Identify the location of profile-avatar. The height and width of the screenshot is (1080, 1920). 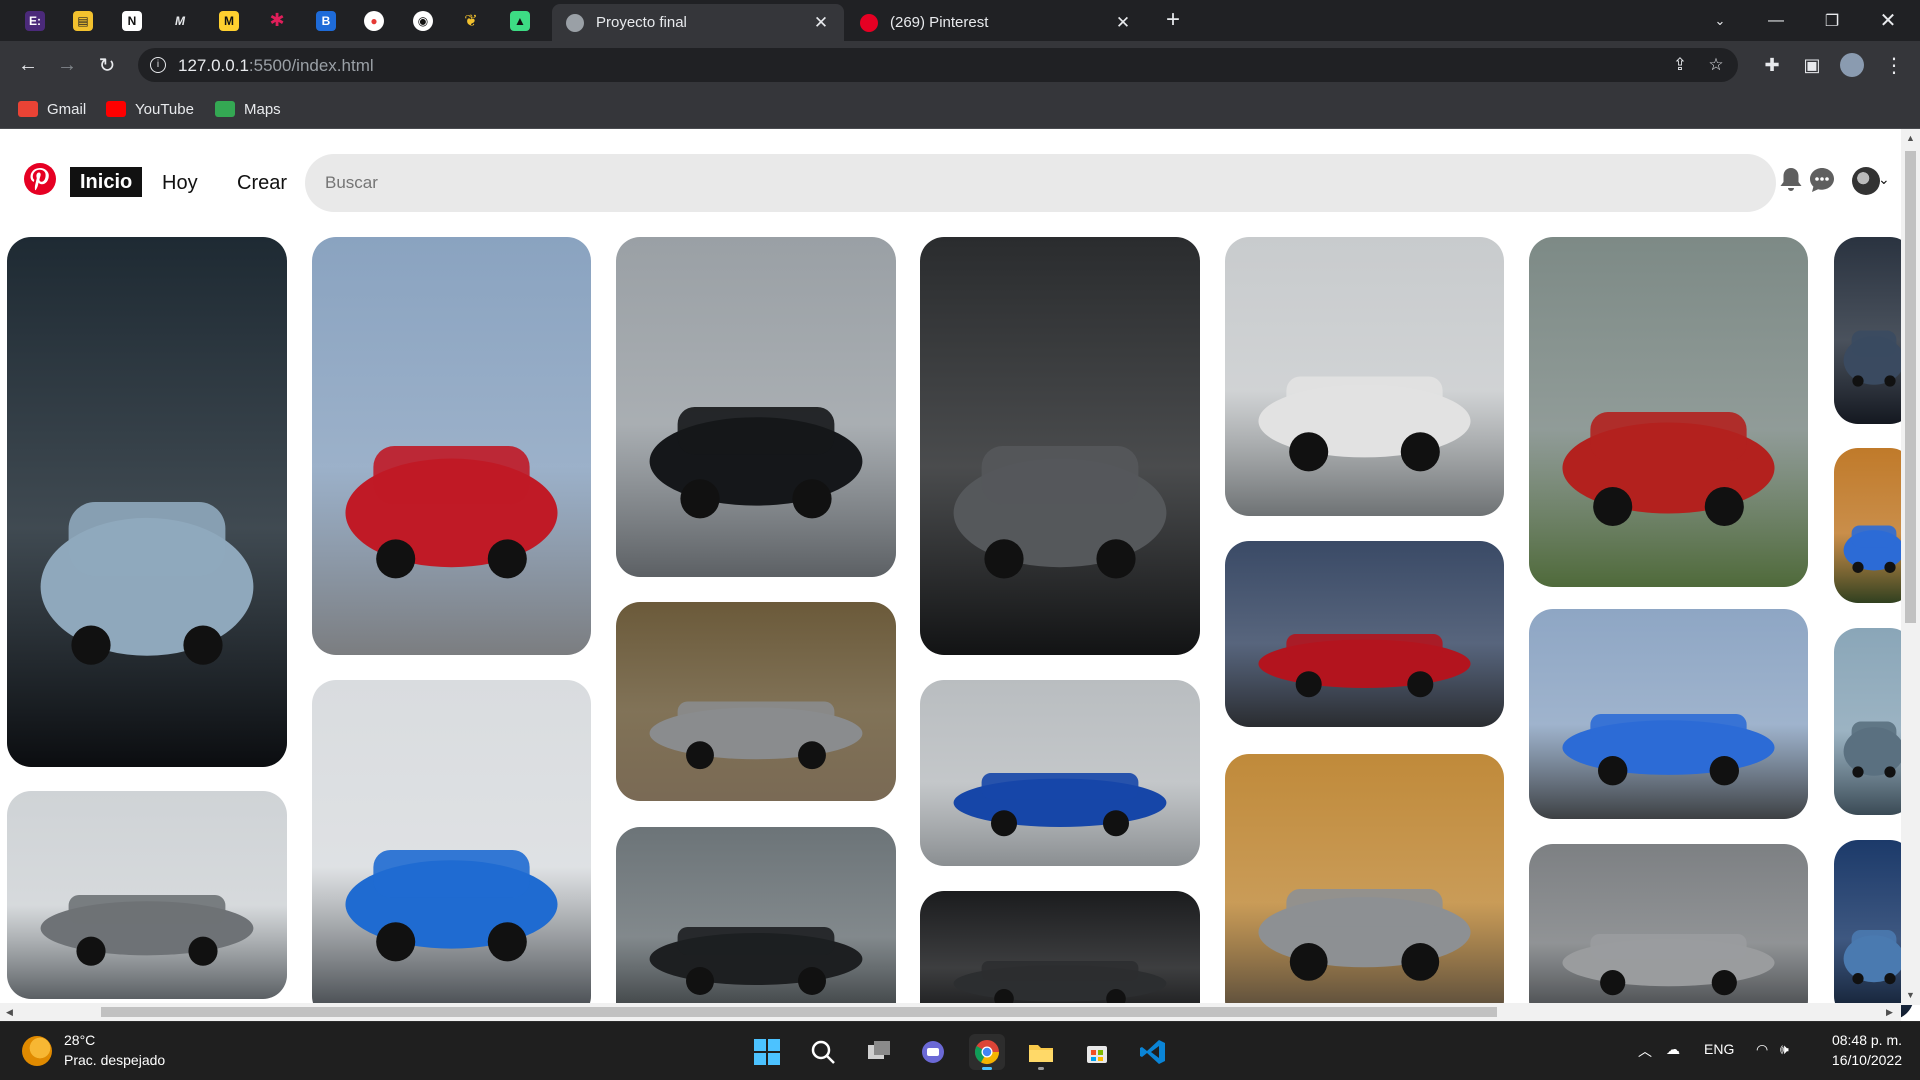
(1852, 65).